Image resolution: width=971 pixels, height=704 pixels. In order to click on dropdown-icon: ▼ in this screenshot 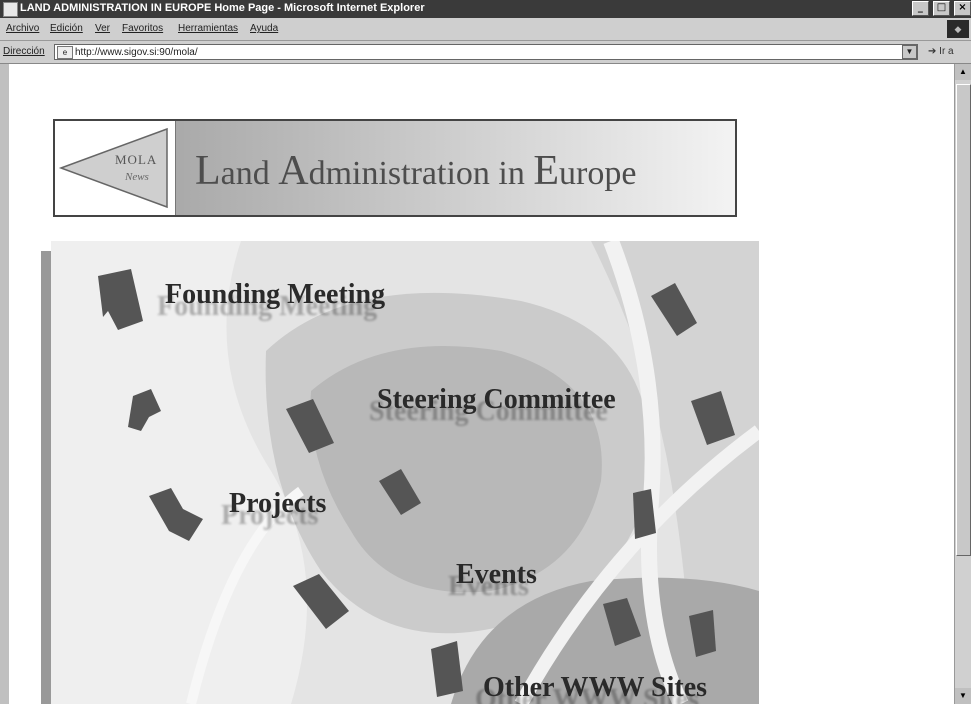, I will do `click(909, 52)`.